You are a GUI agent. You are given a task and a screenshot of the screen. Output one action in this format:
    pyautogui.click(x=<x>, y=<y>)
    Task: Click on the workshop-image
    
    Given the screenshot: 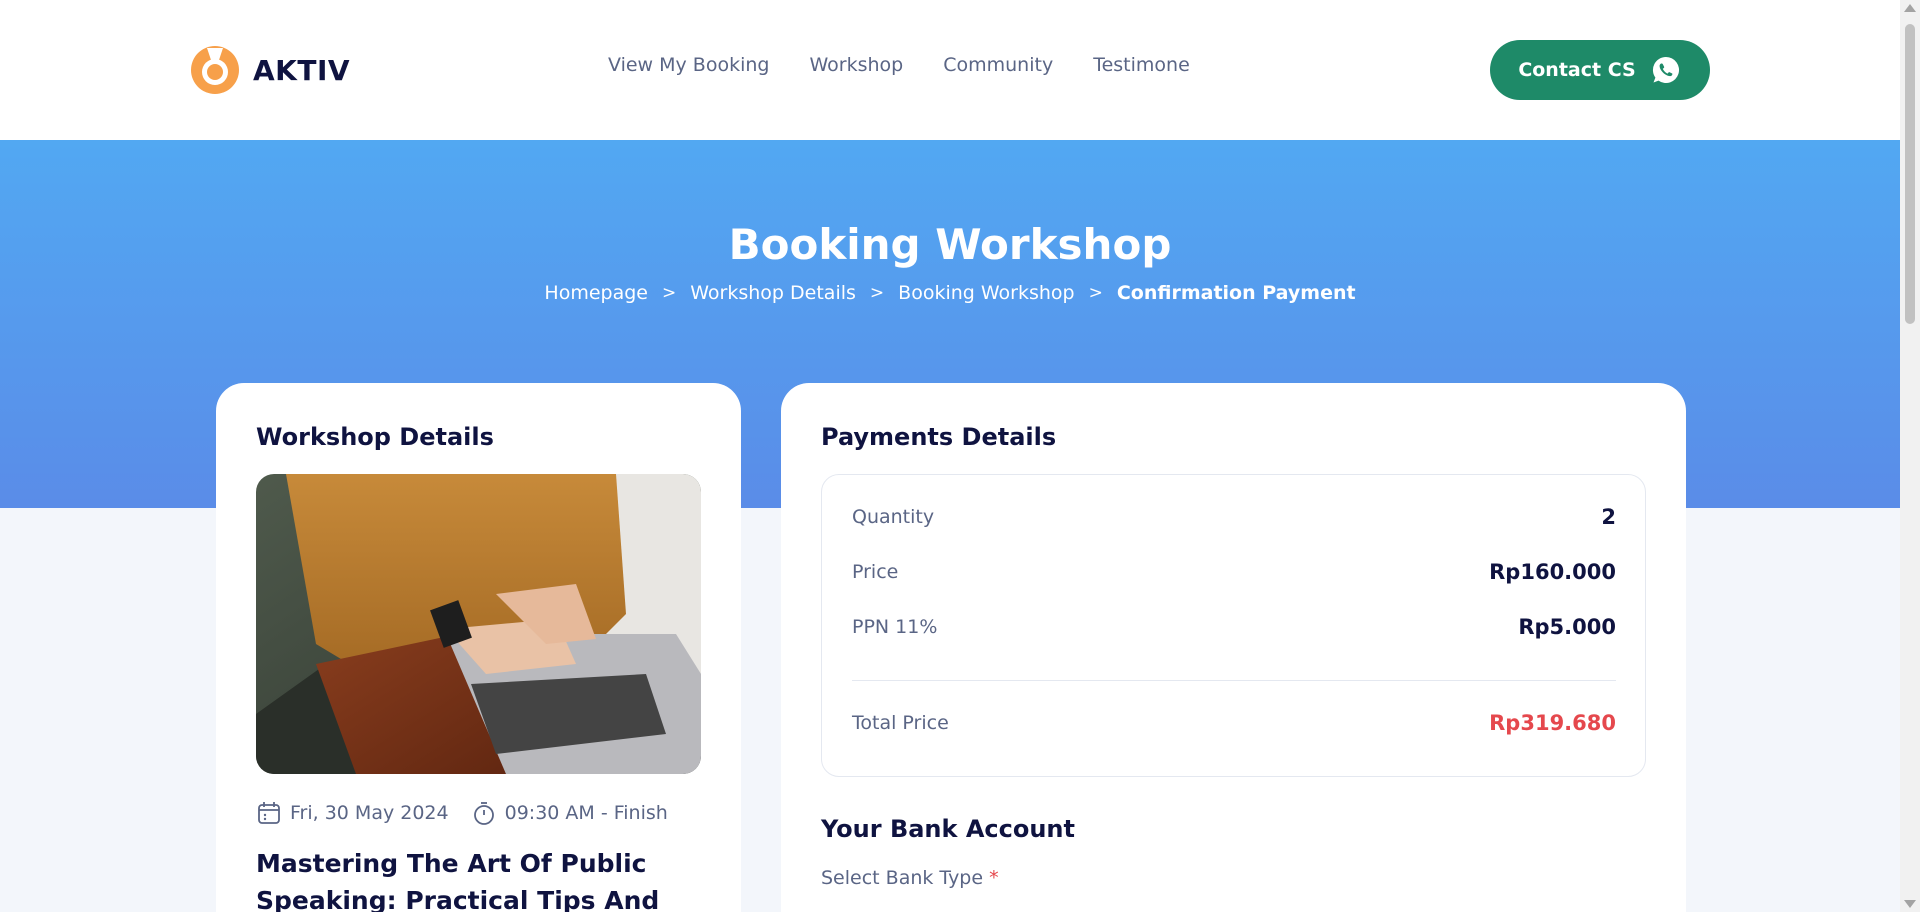 What is the action you would take?
    pyautogui.click(x=478, y=624)
    